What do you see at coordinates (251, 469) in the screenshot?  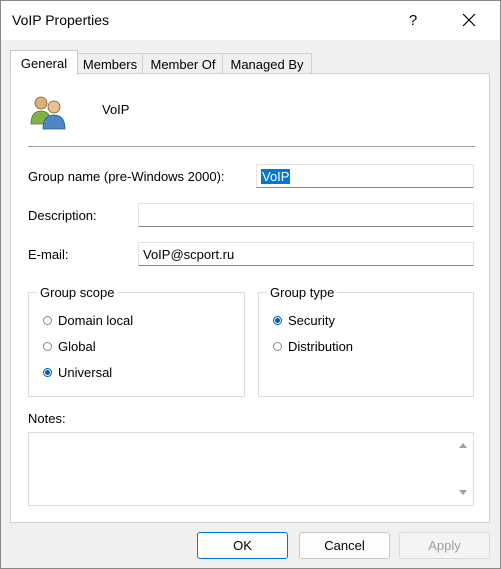 I see `notes-textarea` at bounding box center [251, 469].